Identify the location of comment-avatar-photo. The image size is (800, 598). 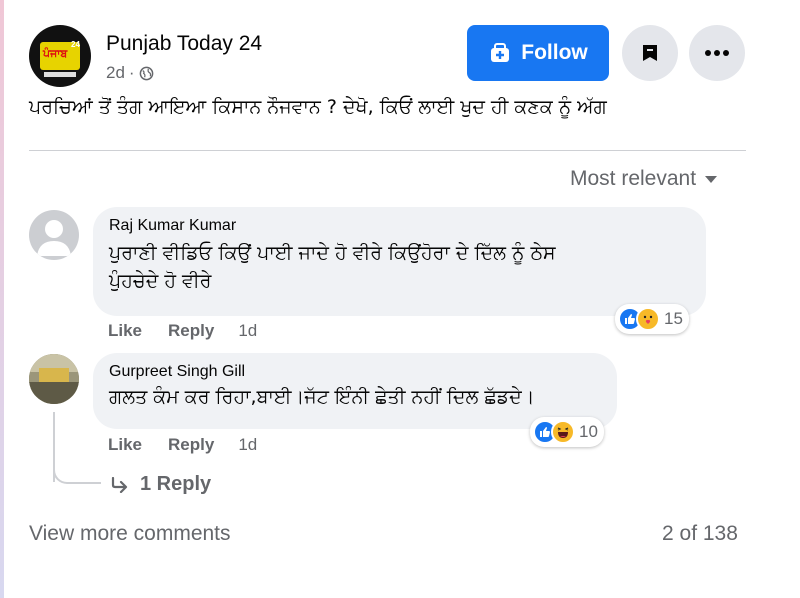
(54, 379).